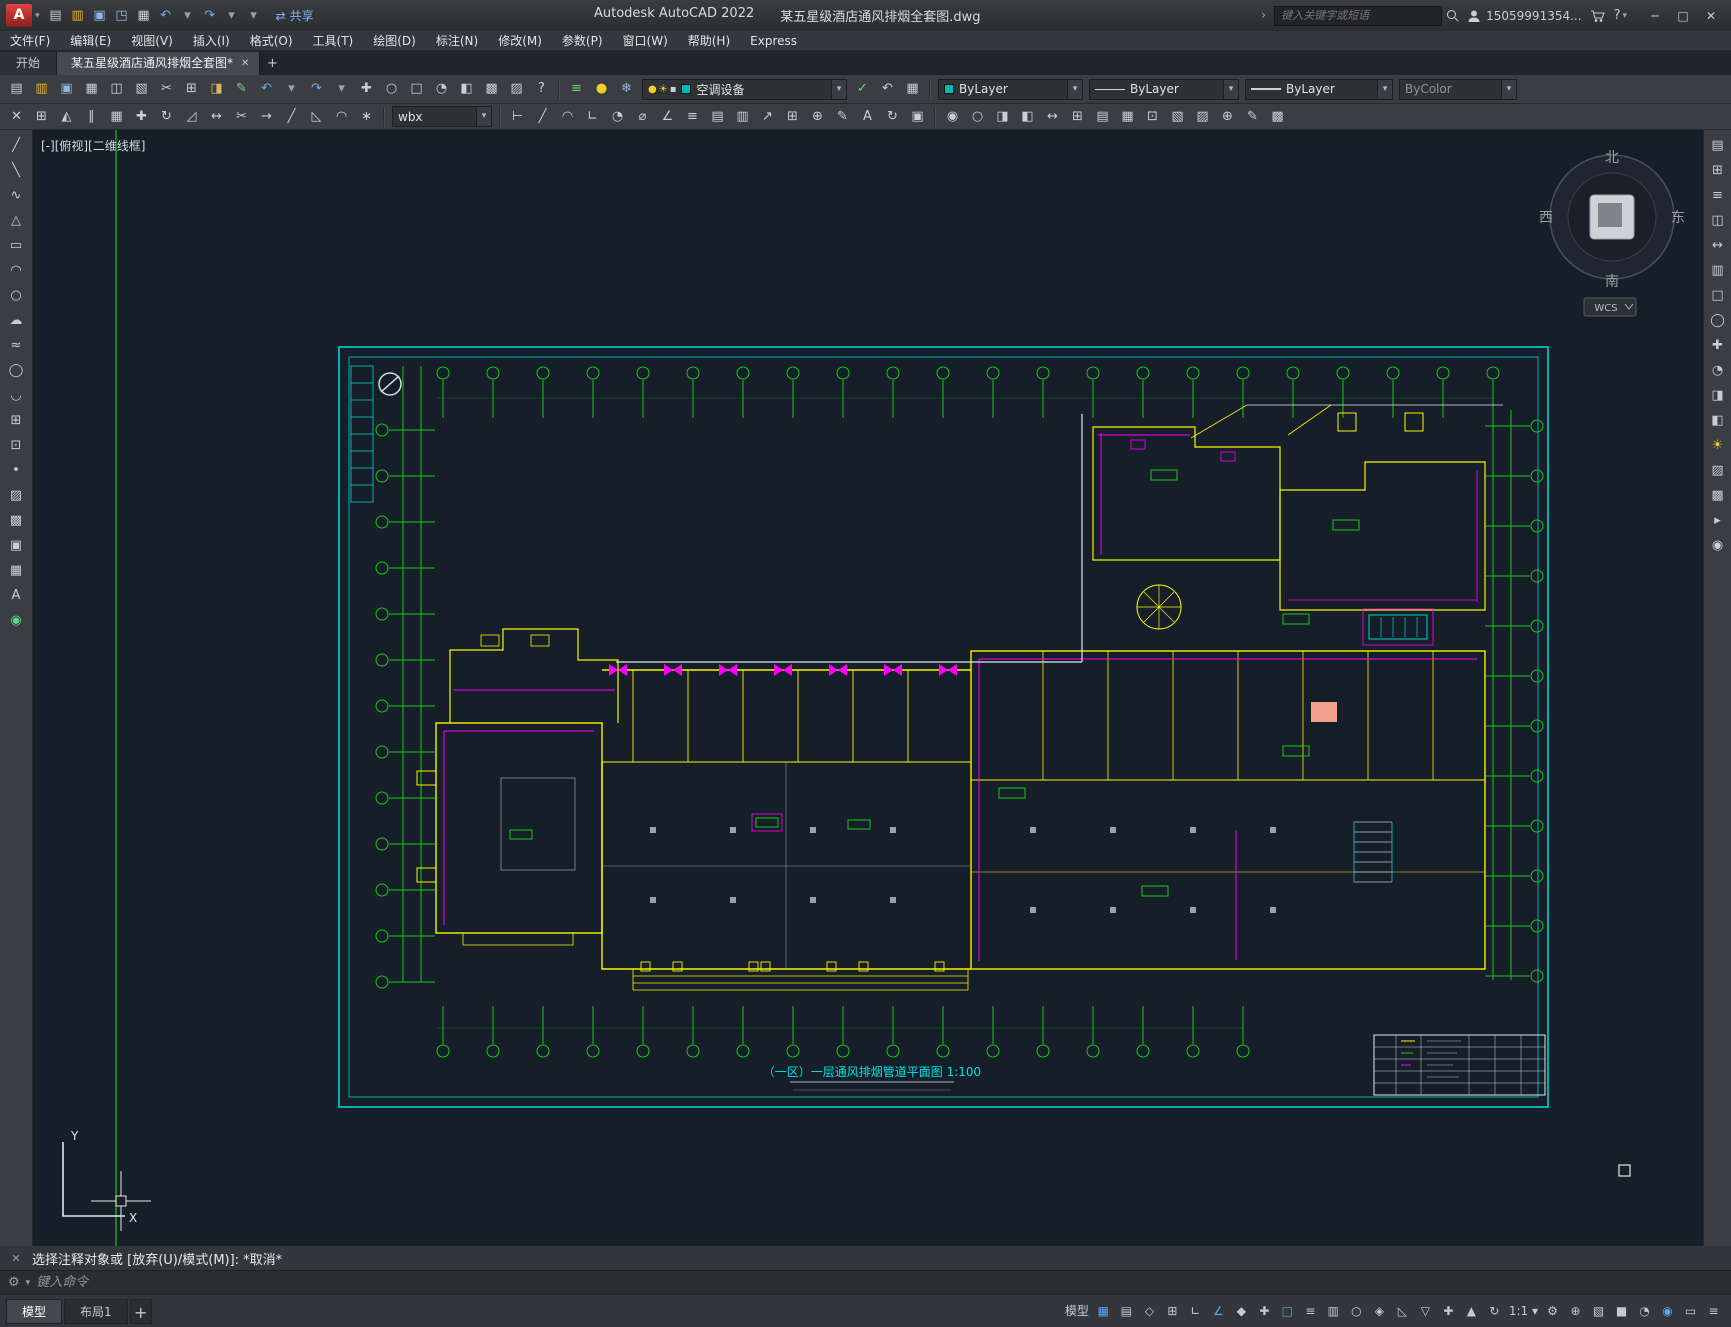 The image size is (1731, 1327). What do you see at coordinates (1077, 117) in the screenshot?
I see `quickcalc-button: ⊞` at bounding box center [1077, 117].